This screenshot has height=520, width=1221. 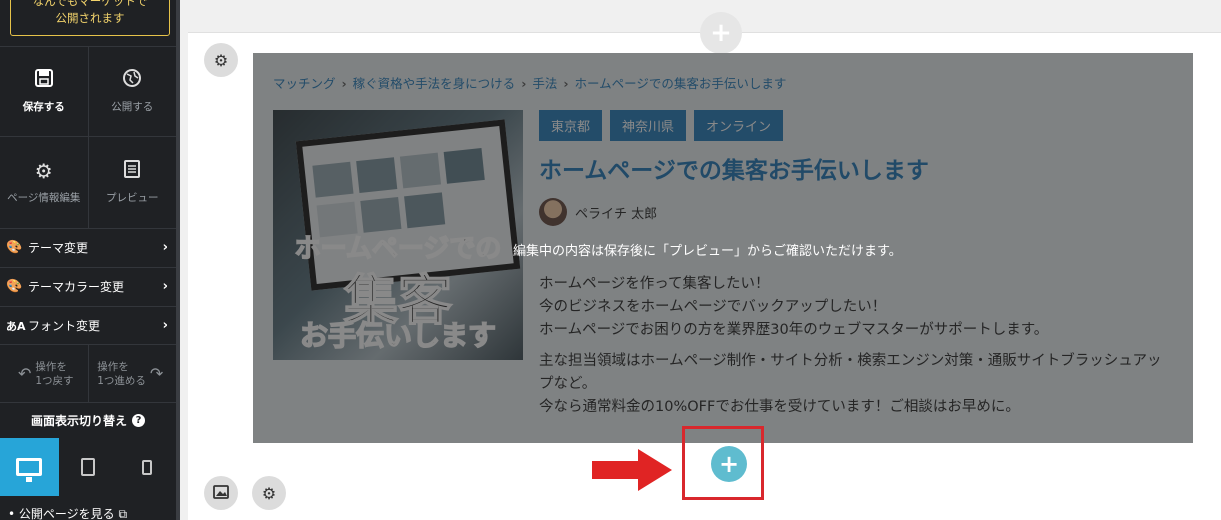 I want to click on page-info-edit-button: ⚙ ページ情報編集, so click(x=44, y=182).